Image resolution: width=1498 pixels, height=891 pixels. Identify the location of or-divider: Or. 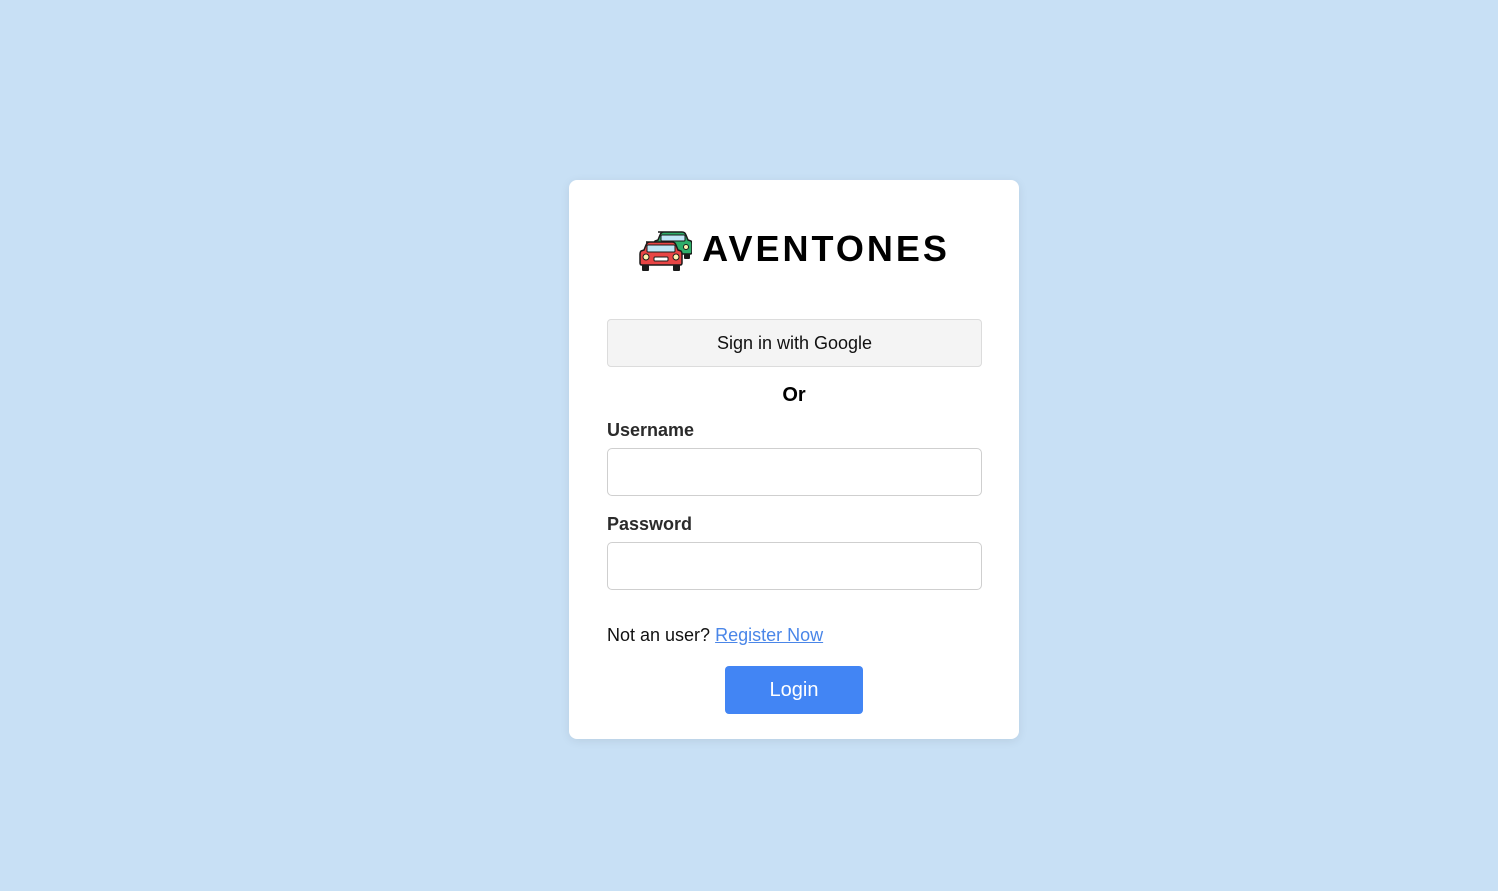
(794, 395).